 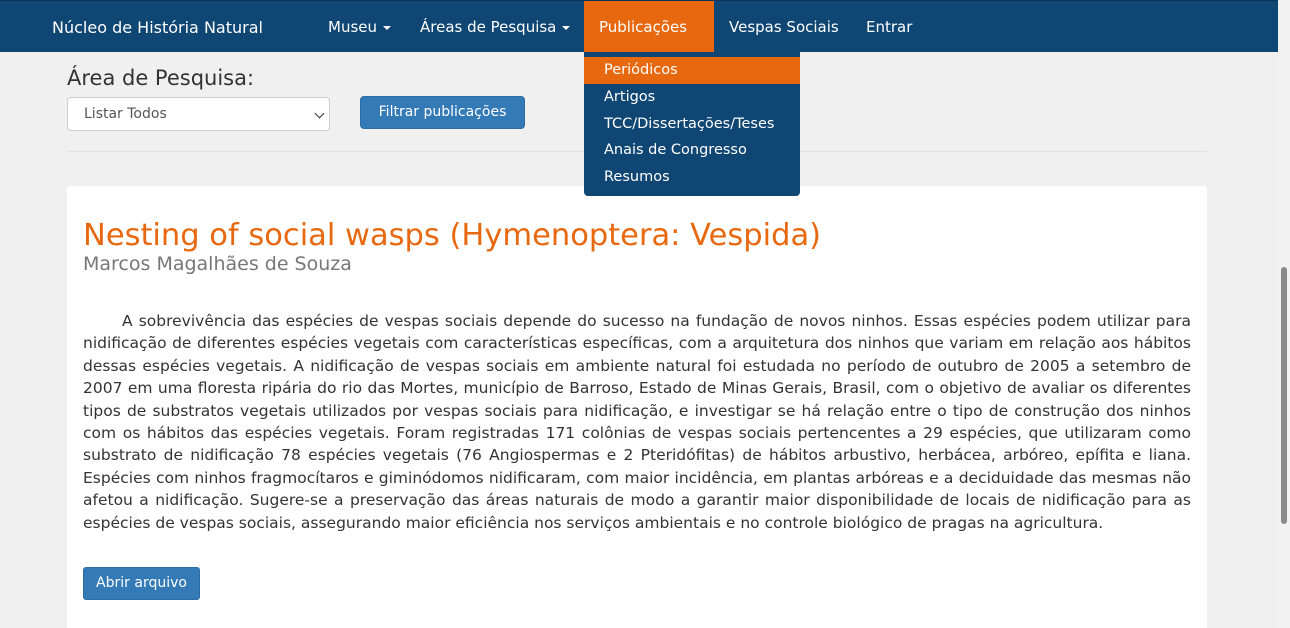 What do you see at coordinates (198, 114) in the screenshot?
I see `area-select: Listar Todos` at bounding box center [198, 114].